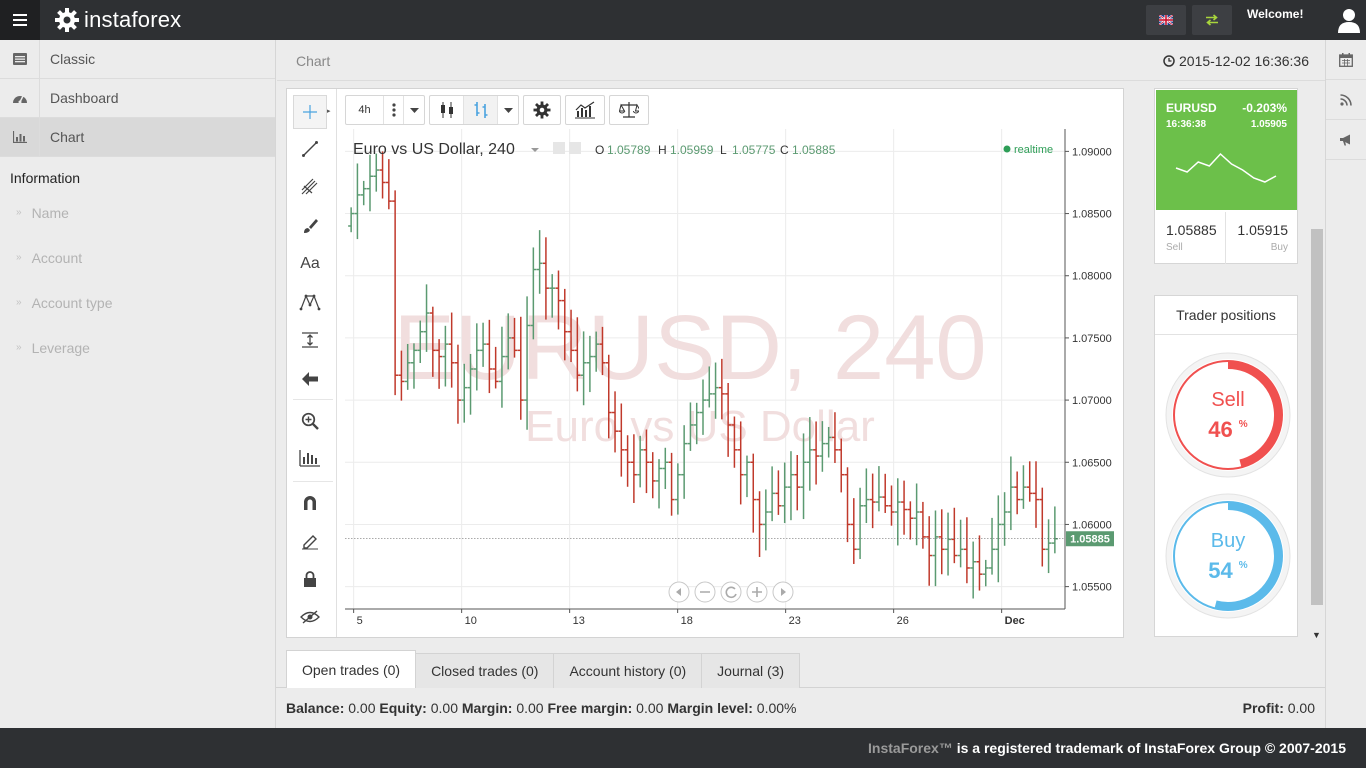 This screenshot has width=1366, height=768. I want to click on magnet-tool, so click(310, 503).